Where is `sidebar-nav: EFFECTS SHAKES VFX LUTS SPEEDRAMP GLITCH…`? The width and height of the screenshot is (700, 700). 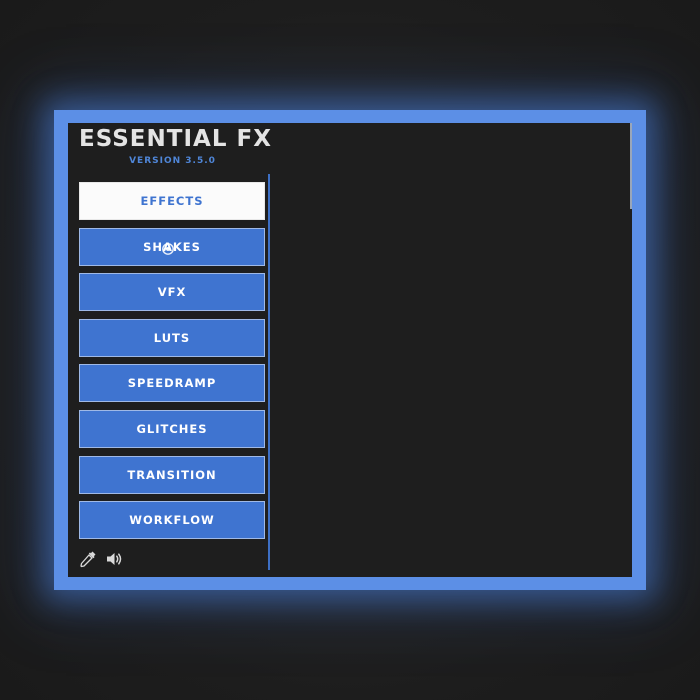 sidebar-nav: EFFECTS SHAKES VFX LUTS SPEEDRAMP GLITCH… is located at coordinates (172, 364).